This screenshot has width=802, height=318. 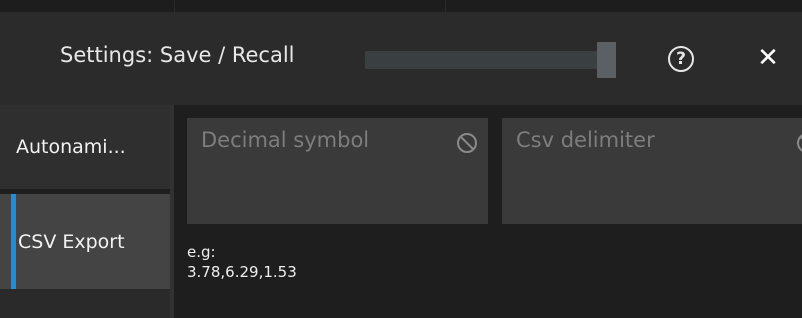 I want to click on decimal-symbol-label: Decimal symbol, so click(x=285, y=140).